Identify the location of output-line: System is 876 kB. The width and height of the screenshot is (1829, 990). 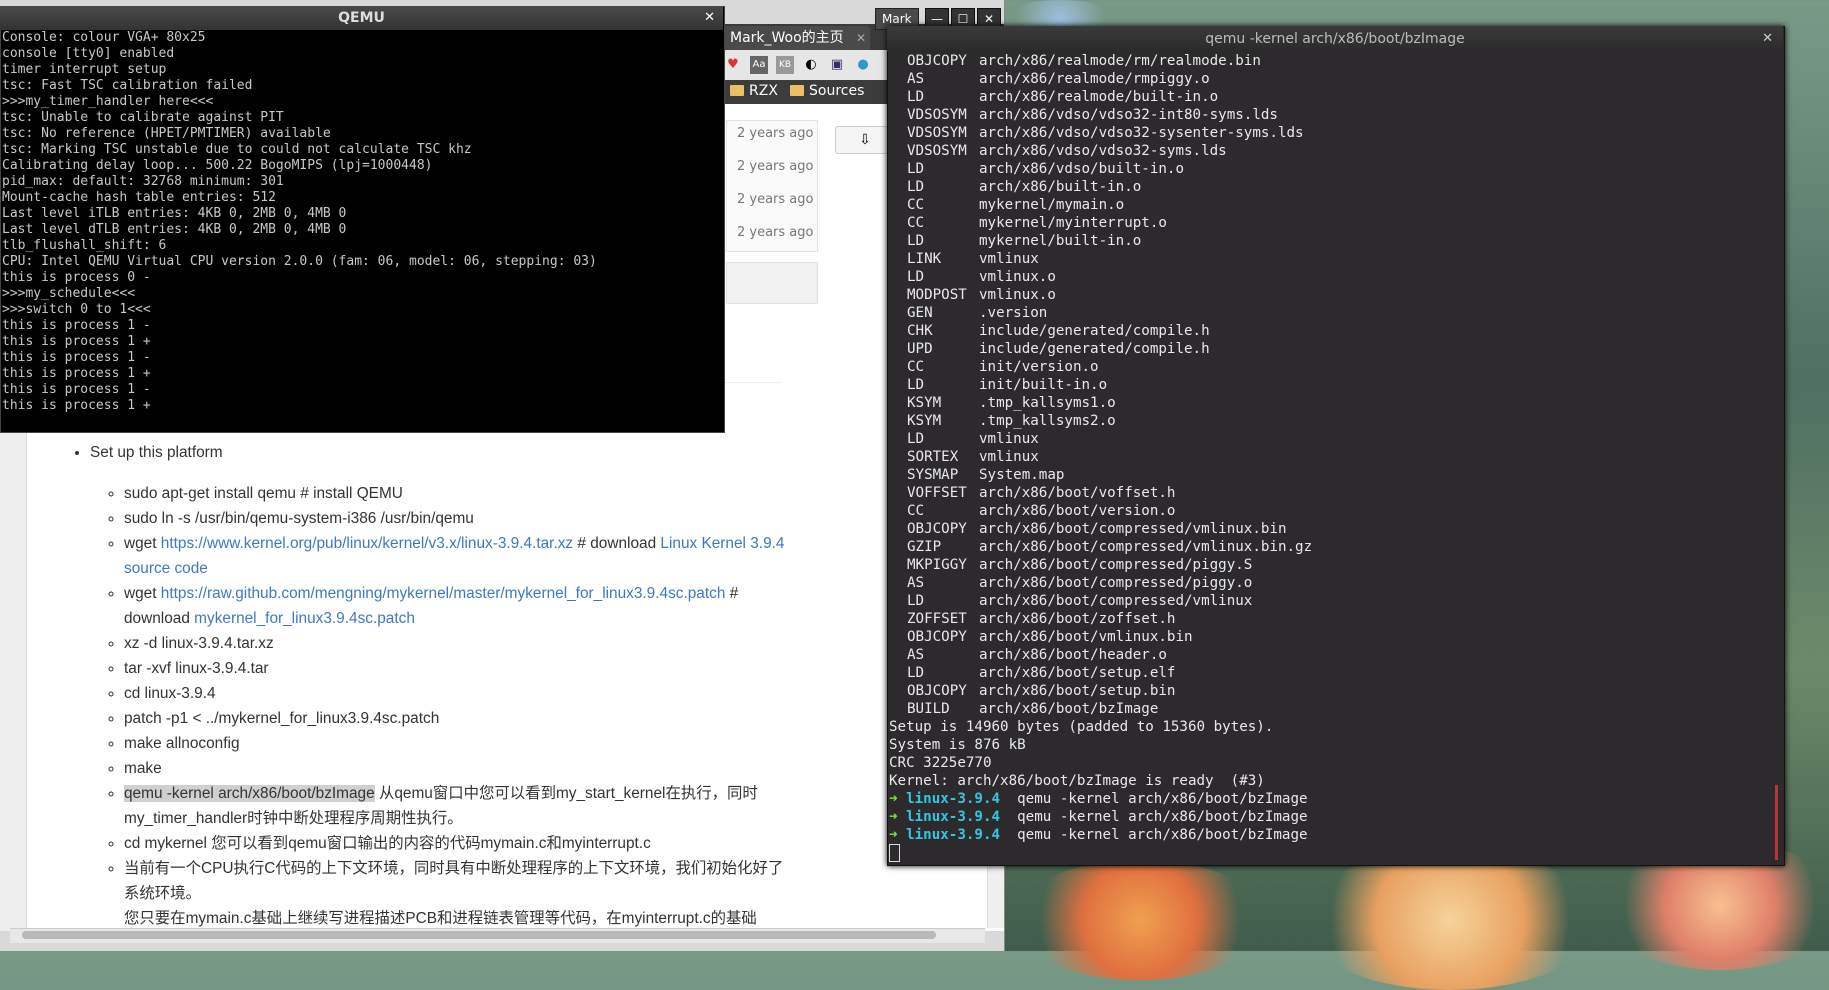
(957, 745).